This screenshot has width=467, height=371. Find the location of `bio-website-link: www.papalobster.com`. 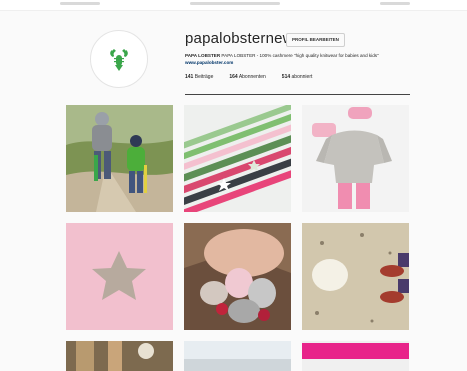

bio-website-link: www.papalobster.com is located at coordinates (209, 62).